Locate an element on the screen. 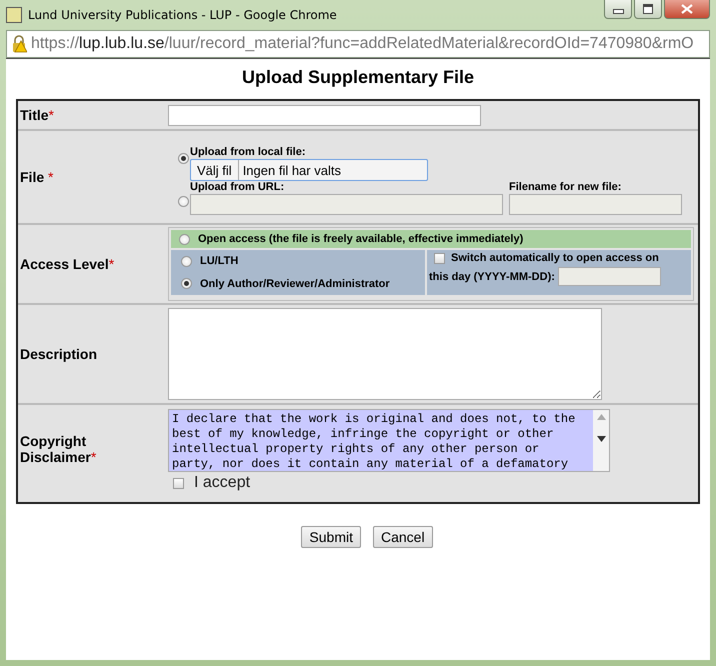 This screenshot has height=666, width=716. field-label: File * is located at coordinates (37, 177).